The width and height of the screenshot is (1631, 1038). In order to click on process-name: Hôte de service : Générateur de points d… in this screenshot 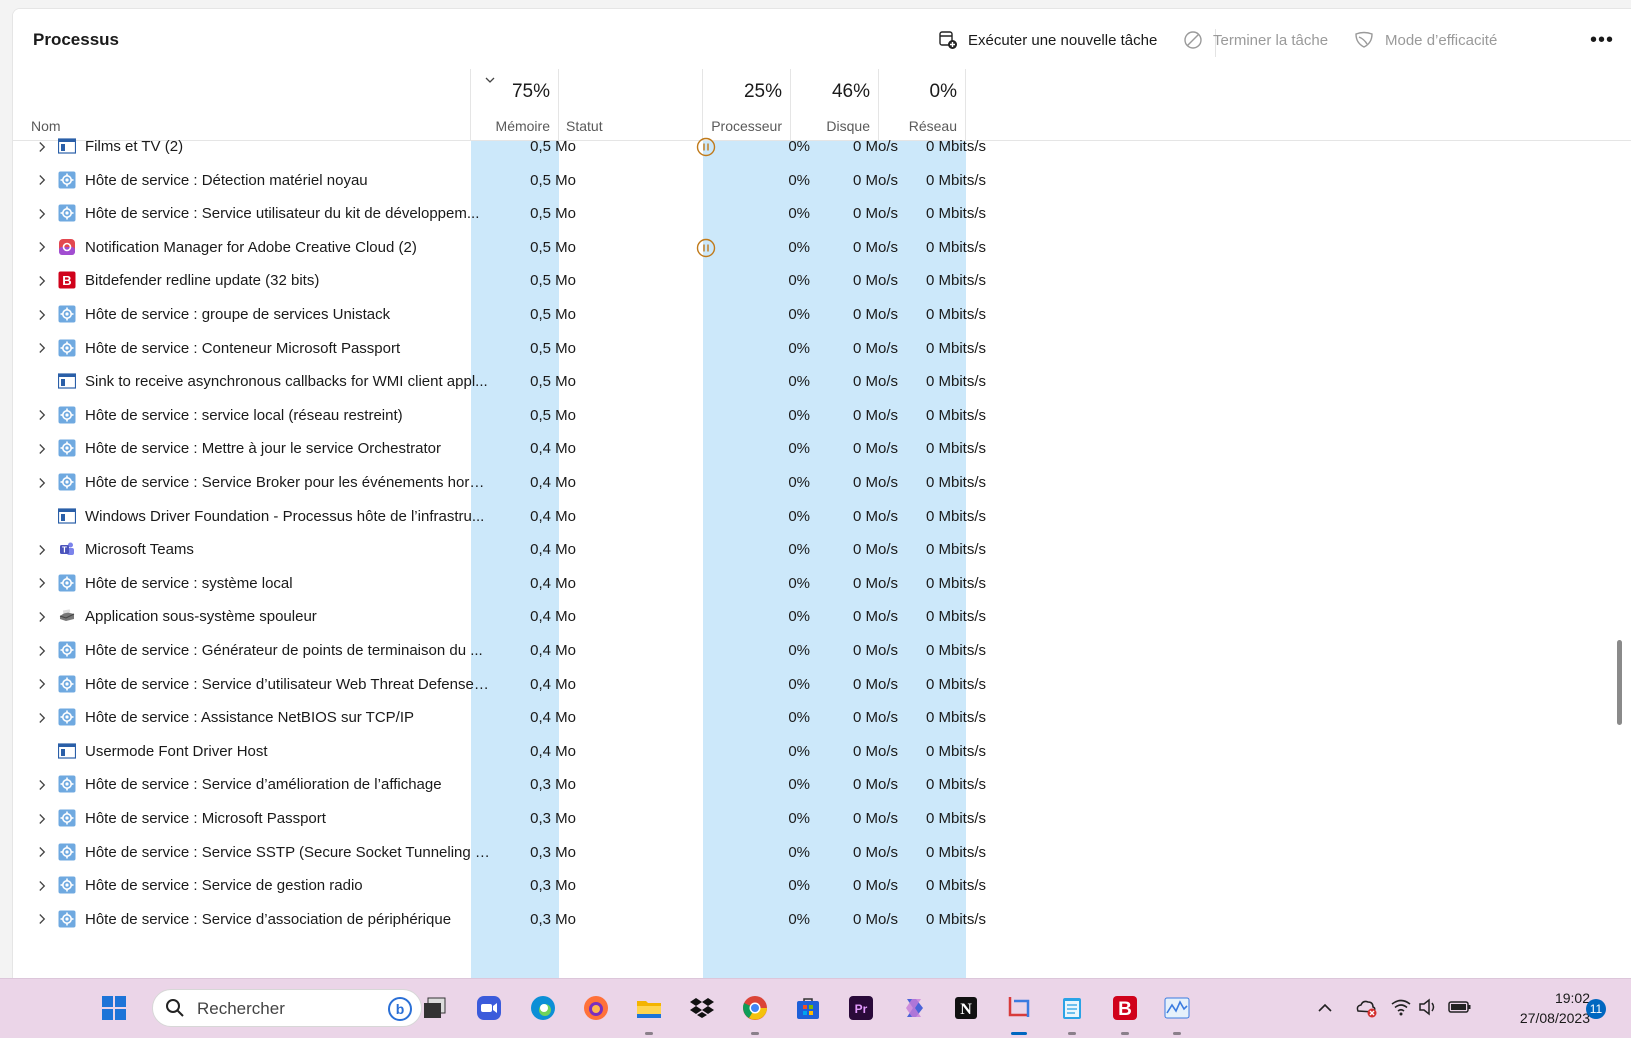, I will do `click(284, 650)`.